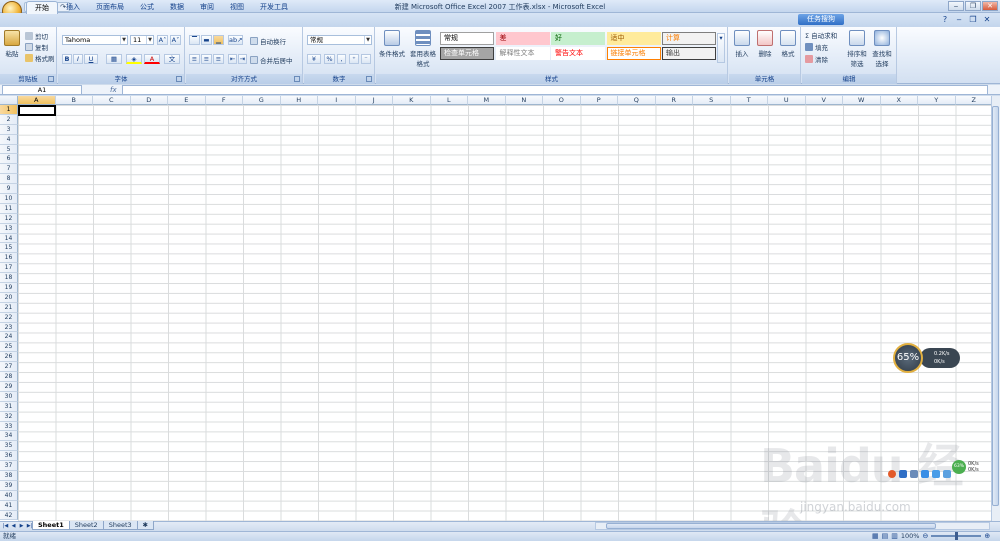 Image resolution: width=1000 pixels, height=541 pixels. I want to click on copy-button: 复制, so click(36, 47).